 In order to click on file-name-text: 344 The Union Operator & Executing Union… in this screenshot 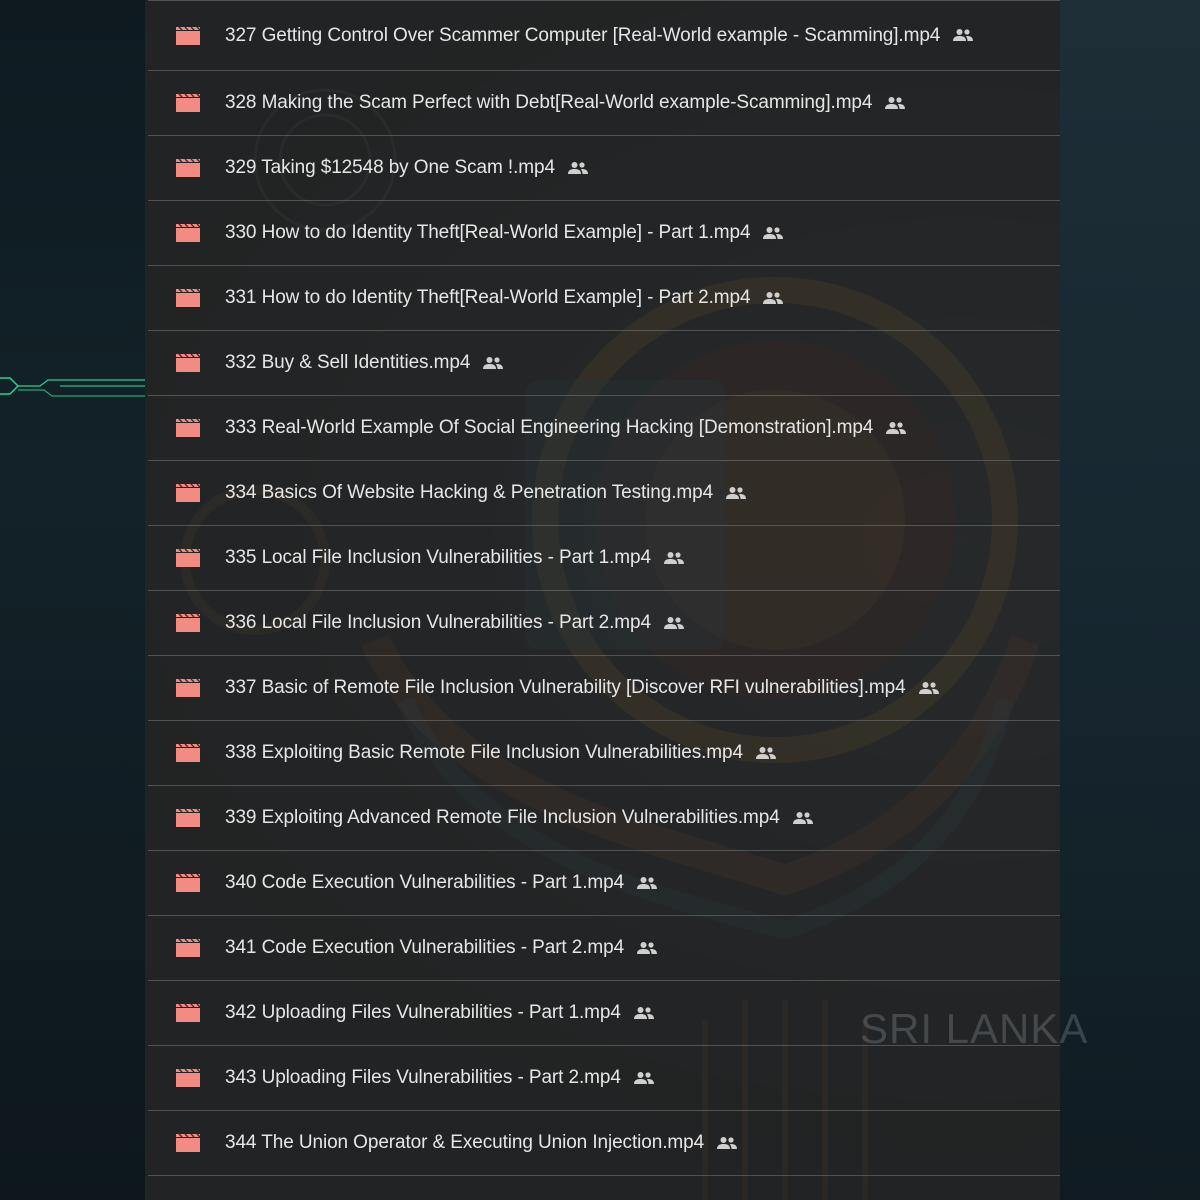, I will do `click(465, 1142)`.